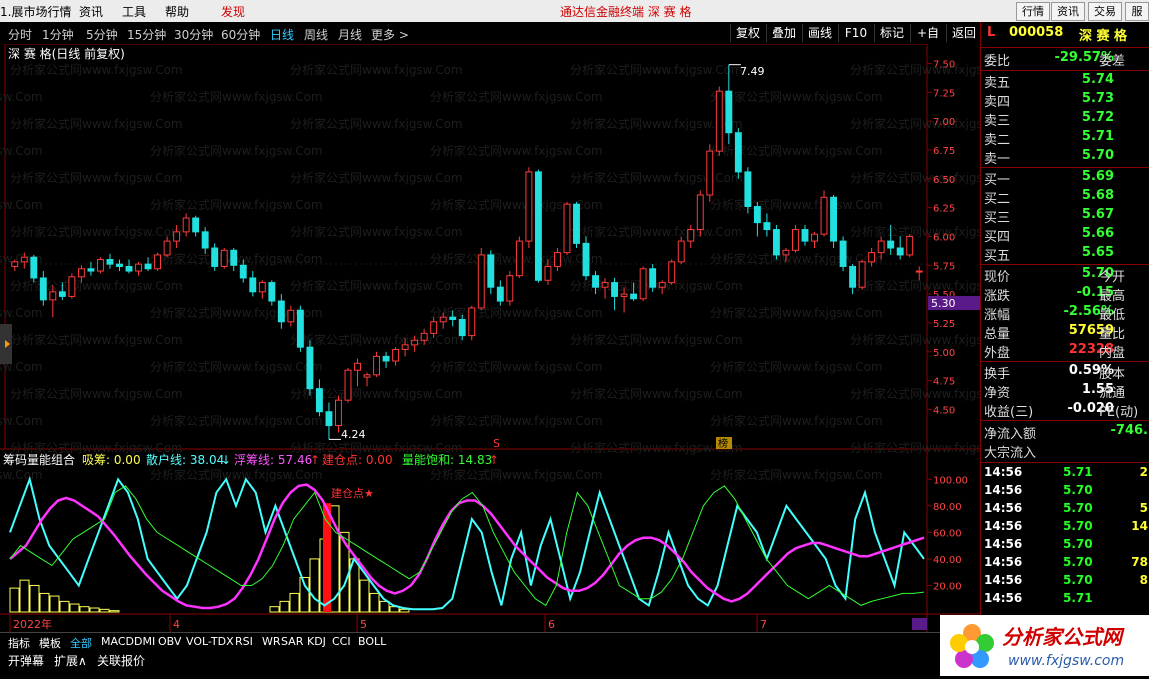  Describe the element at coordinates (747, 33) in the screenshot. I see `restore-rights-button: 复权` at that location.